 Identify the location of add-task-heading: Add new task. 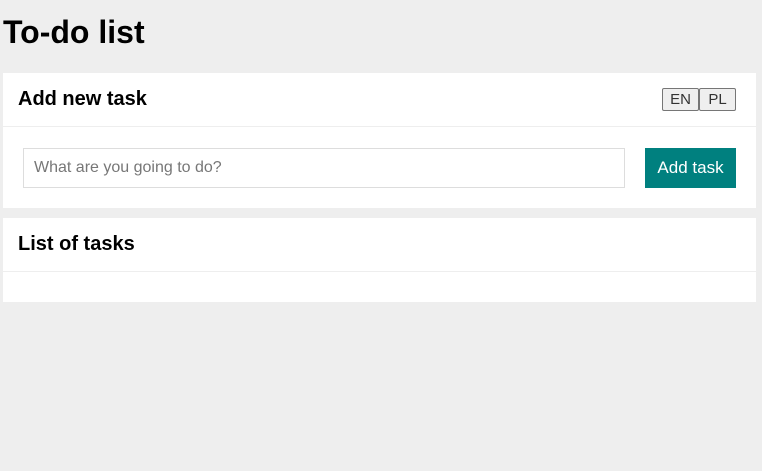
(82, 99).